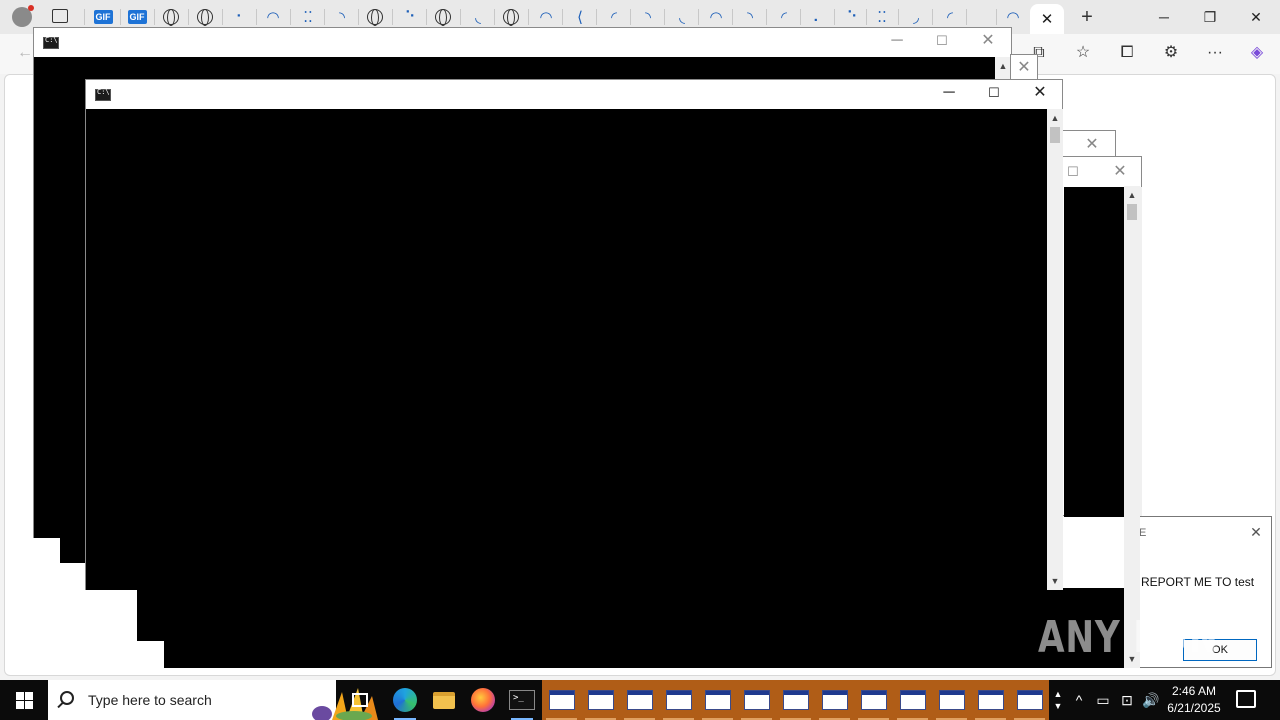 This screenshot has width=1280, height=720. I want to click on copilot-button: ◈, so click(1257, 53).